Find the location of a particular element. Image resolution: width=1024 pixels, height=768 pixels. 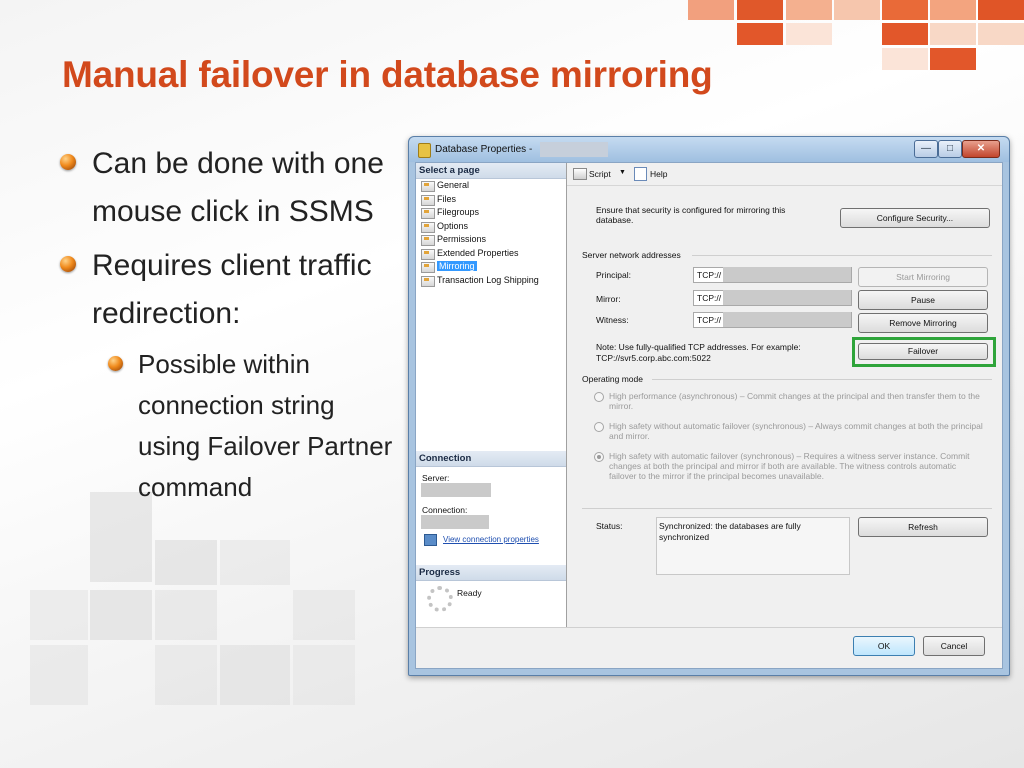

failover-button: Failover is located at coordinates (923, 351).